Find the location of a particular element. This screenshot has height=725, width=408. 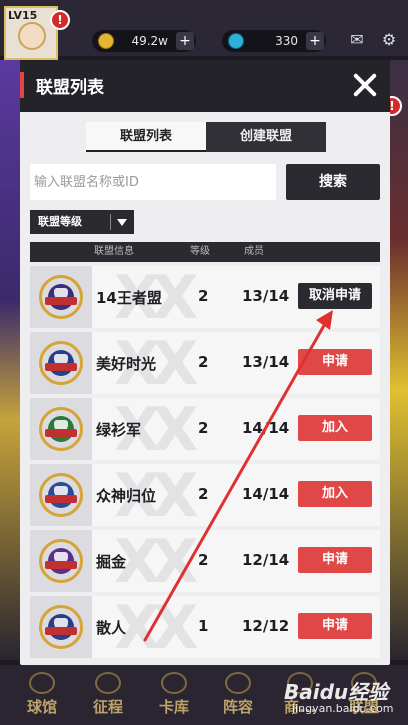

nav-item-cards: 卡库 is located at coordinates (174, 695).